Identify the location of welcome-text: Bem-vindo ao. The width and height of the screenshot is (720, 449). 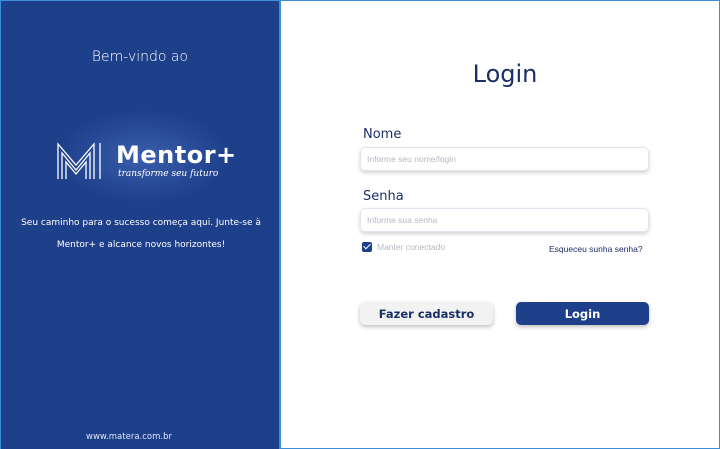
(140, 57).